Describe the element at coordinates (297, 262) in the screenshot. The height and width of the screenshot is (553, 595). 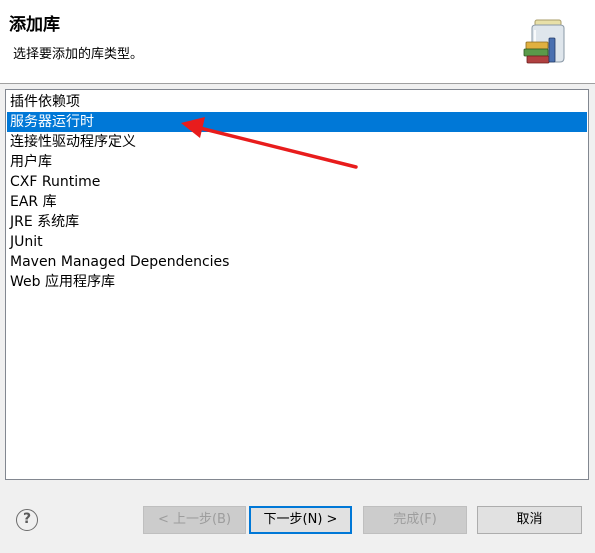
I see `list-item: Maven Managed Dependencies` at that location.